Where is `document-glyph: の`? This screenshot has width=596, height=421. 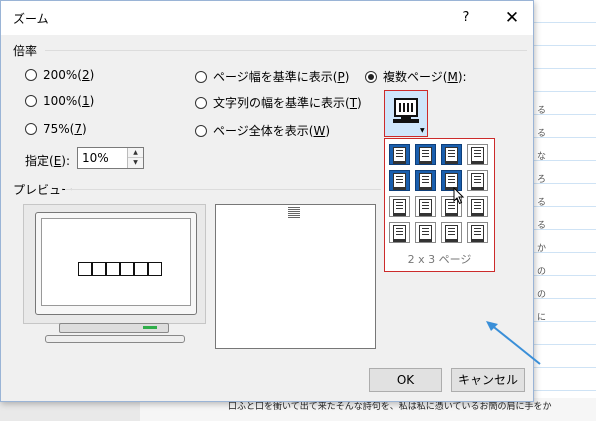
document-glyph: の is located at coordinates (542, 295).